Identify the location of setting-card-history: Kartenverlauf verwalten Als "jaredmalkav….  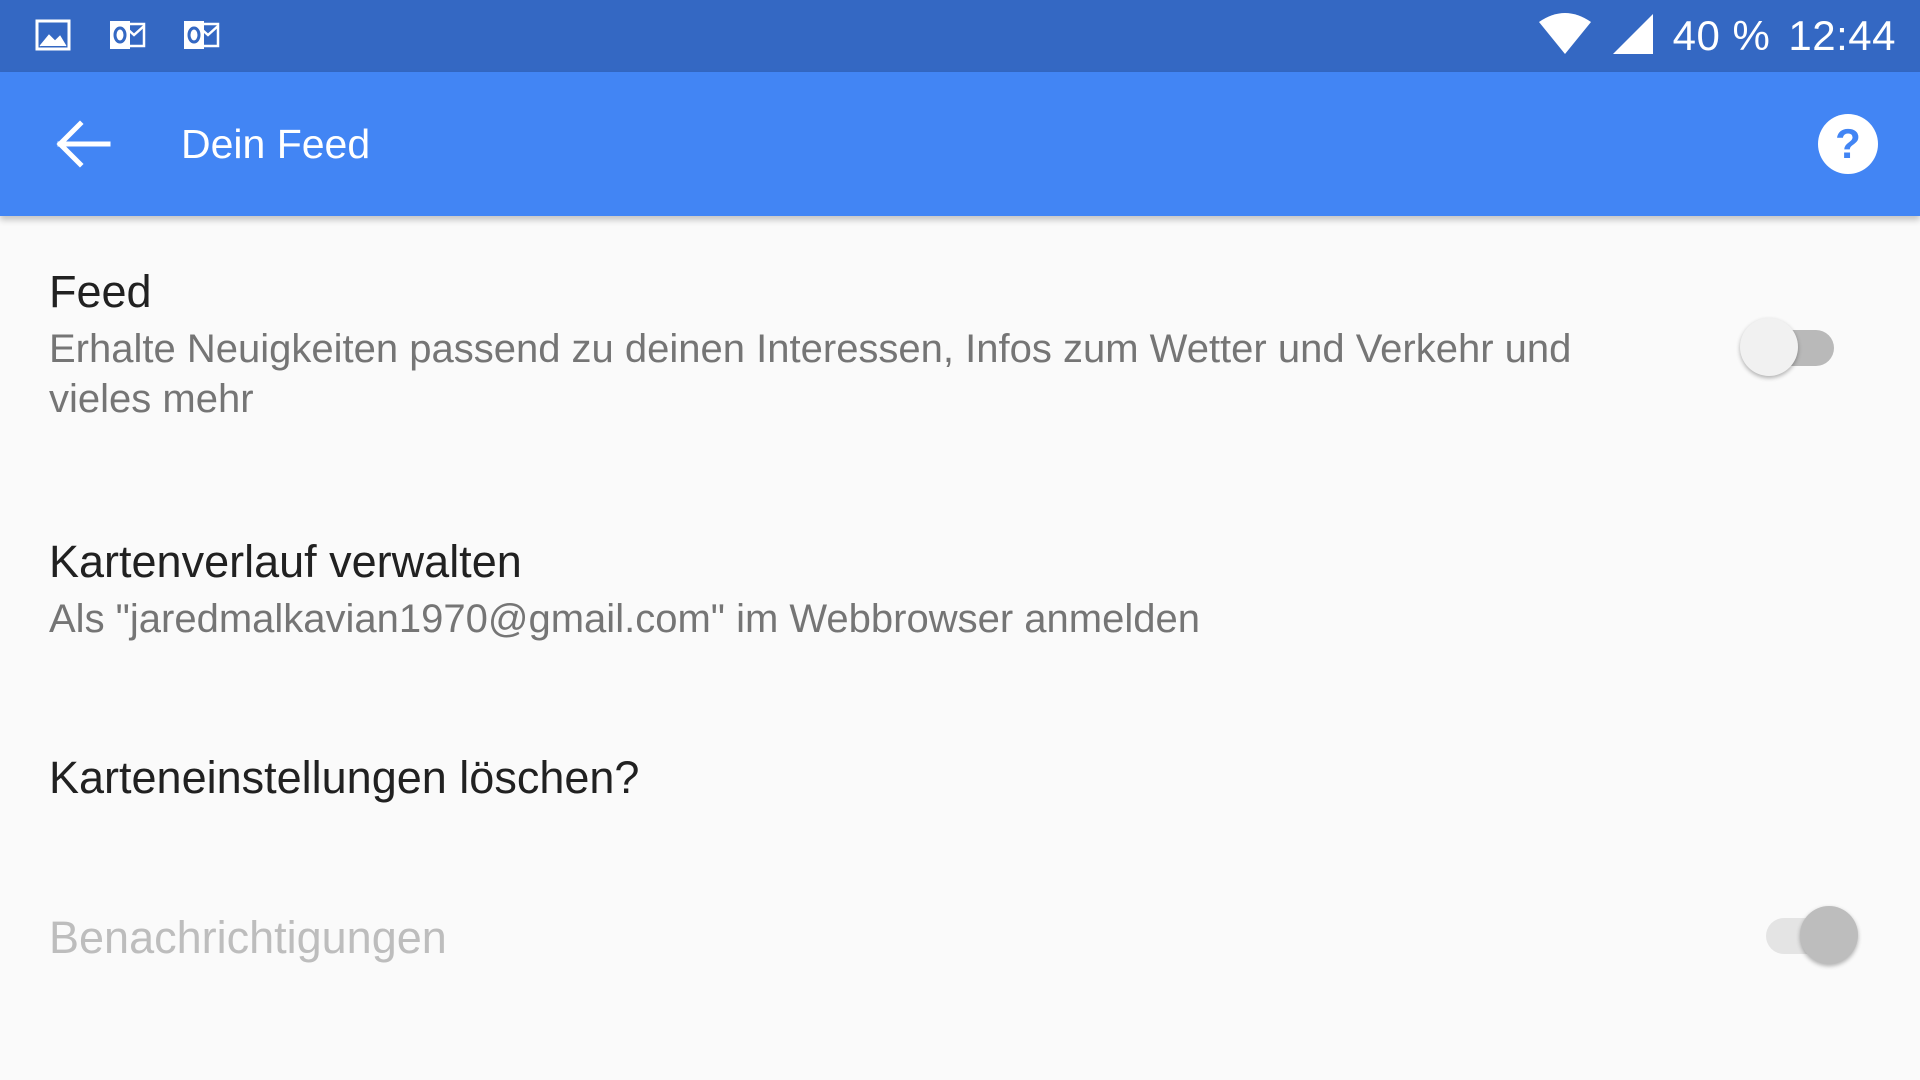
(960, 596).